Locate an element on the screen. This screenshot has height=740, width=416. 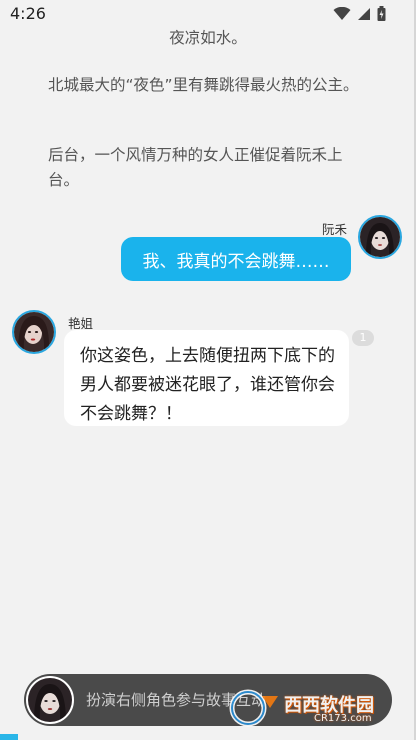
speaker-name-right: 阮禾 is located at coordinates (335, 229).